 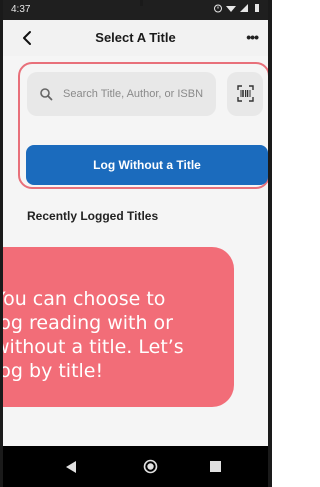 I want to click on page-title: Select A Title, so click(x=135, y=37).